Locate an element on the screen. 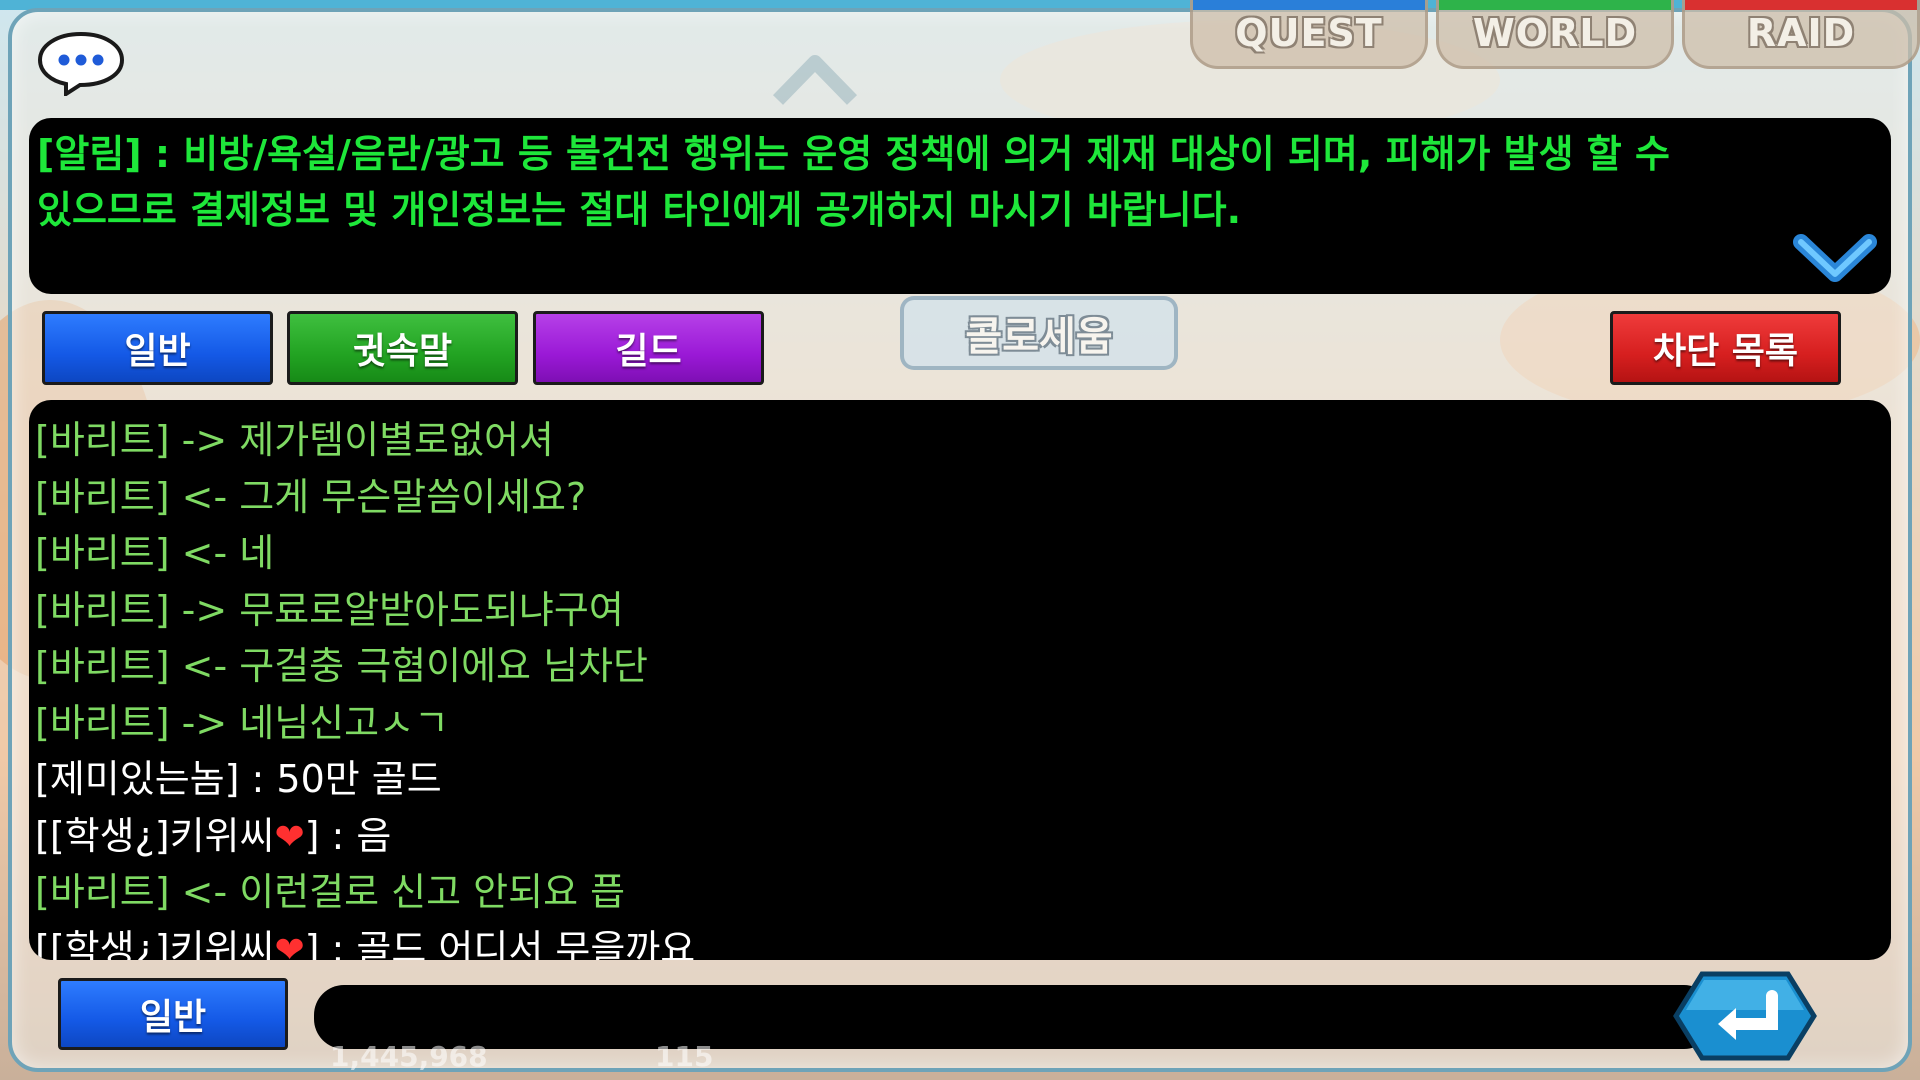 The image size is (1920, 1080). tab-quest: QUEST is located at coordinates (1309, 34).